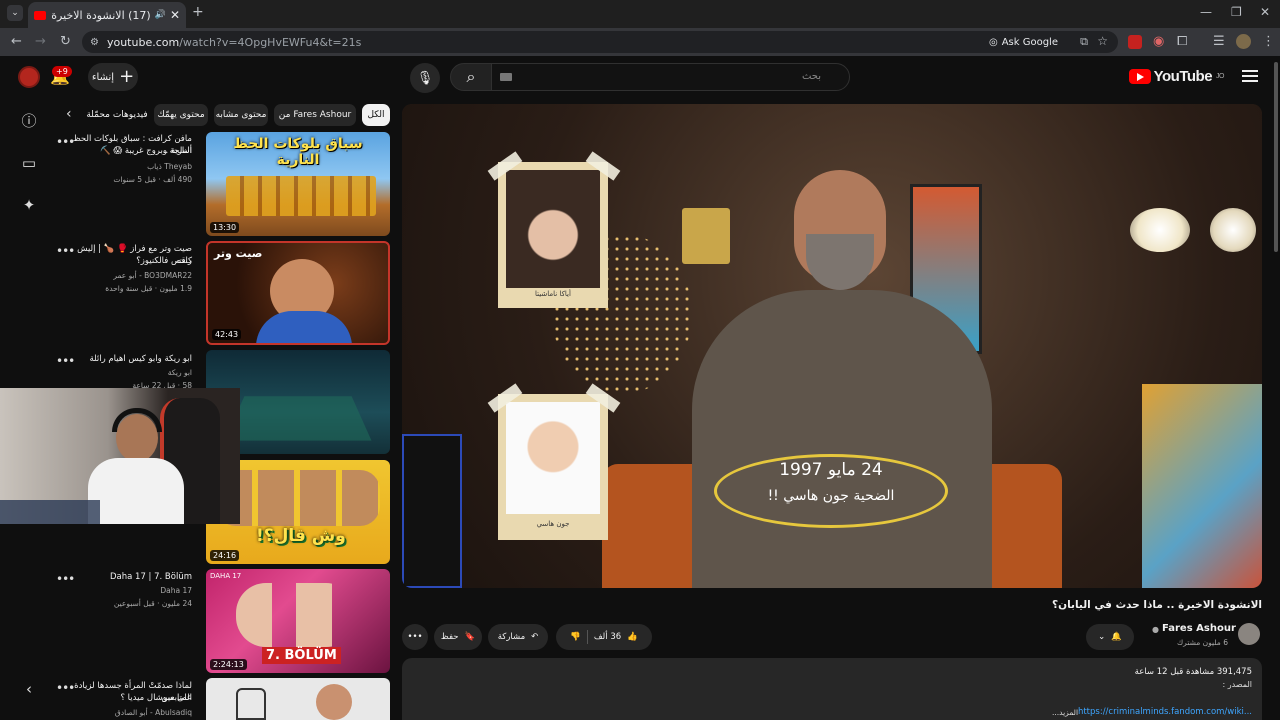 Image resolution: width=1280 pixels, height=720 pixels. I want to click on rec-duration-5: 2:24:13, so click(228, 664).